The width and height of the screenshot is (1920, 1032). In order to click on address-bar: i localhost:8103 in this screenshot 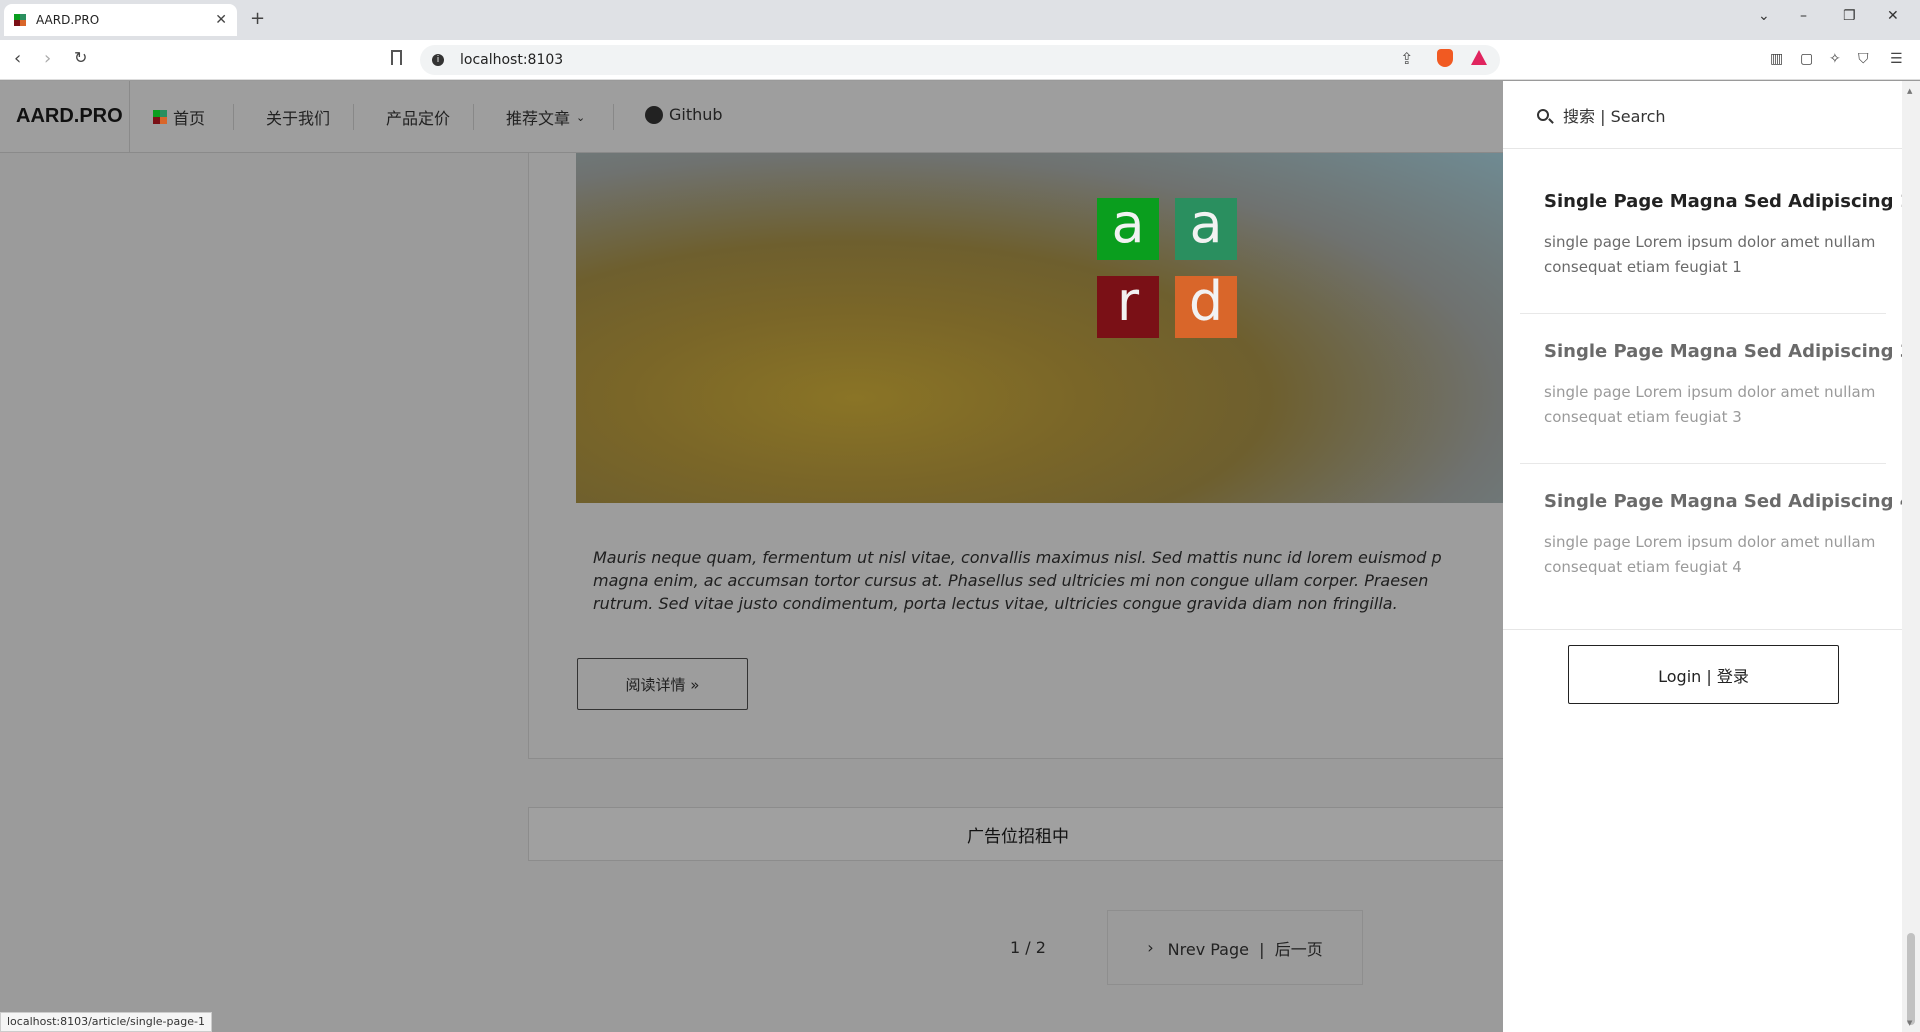, I will do `click(960, 60)`.